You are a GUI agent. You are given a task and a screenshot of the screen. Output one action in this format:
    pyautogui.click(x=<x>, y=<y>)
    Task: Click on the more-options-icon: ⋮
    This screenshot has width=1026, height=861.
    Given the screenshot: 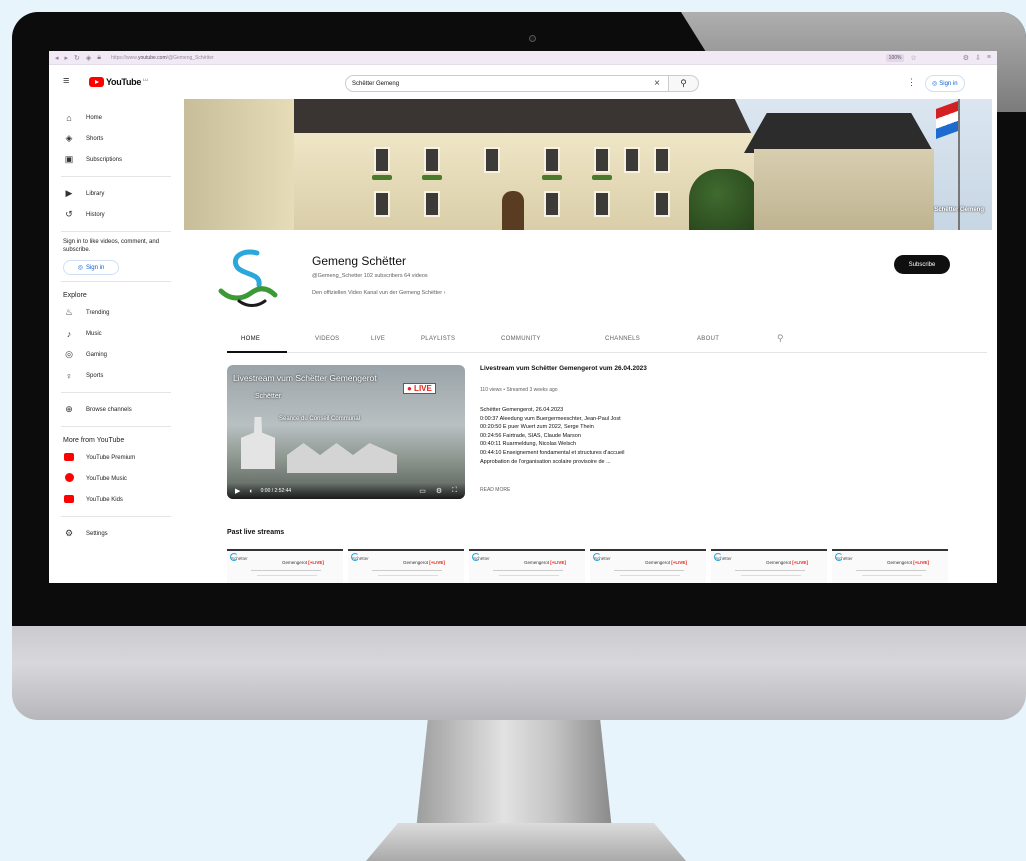 What is the action you would take?
    pyautogui.click(x=911, y=82)
    